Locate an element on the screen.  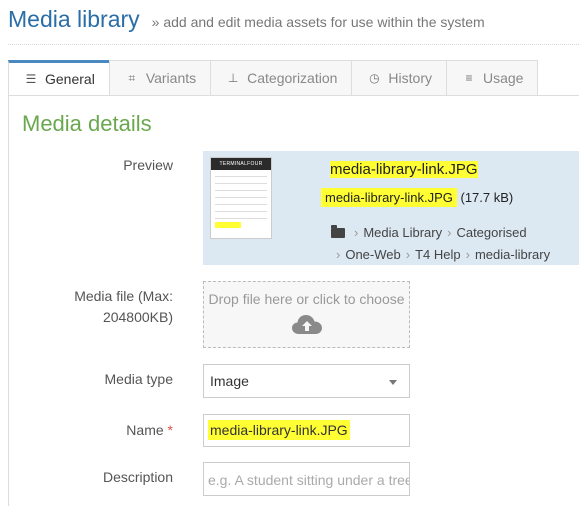
description-input: e.g. A student sitting under a tree is located at coordinates (306, 479).